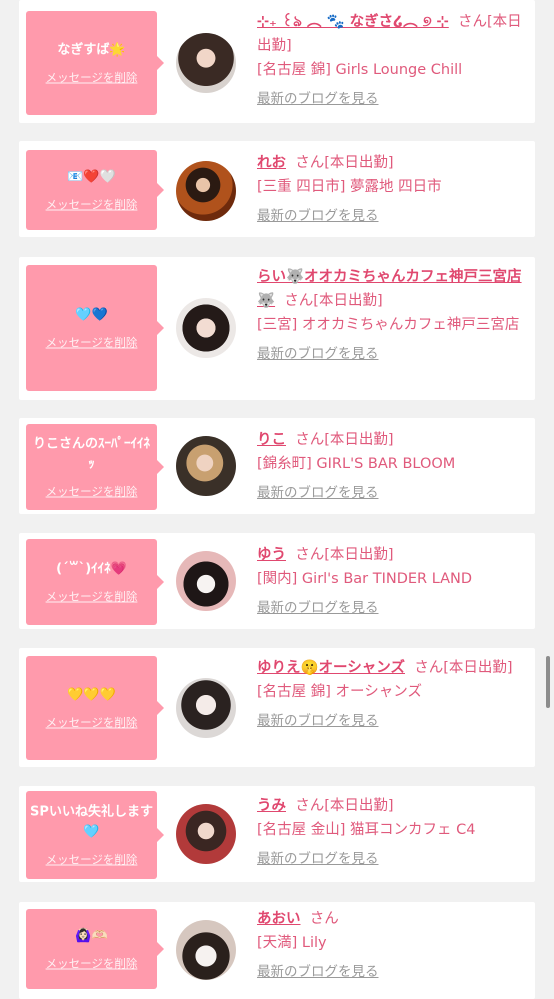  I want to click on message-bubble: 🩵💙 メッセージを削除, so click(95, 328).